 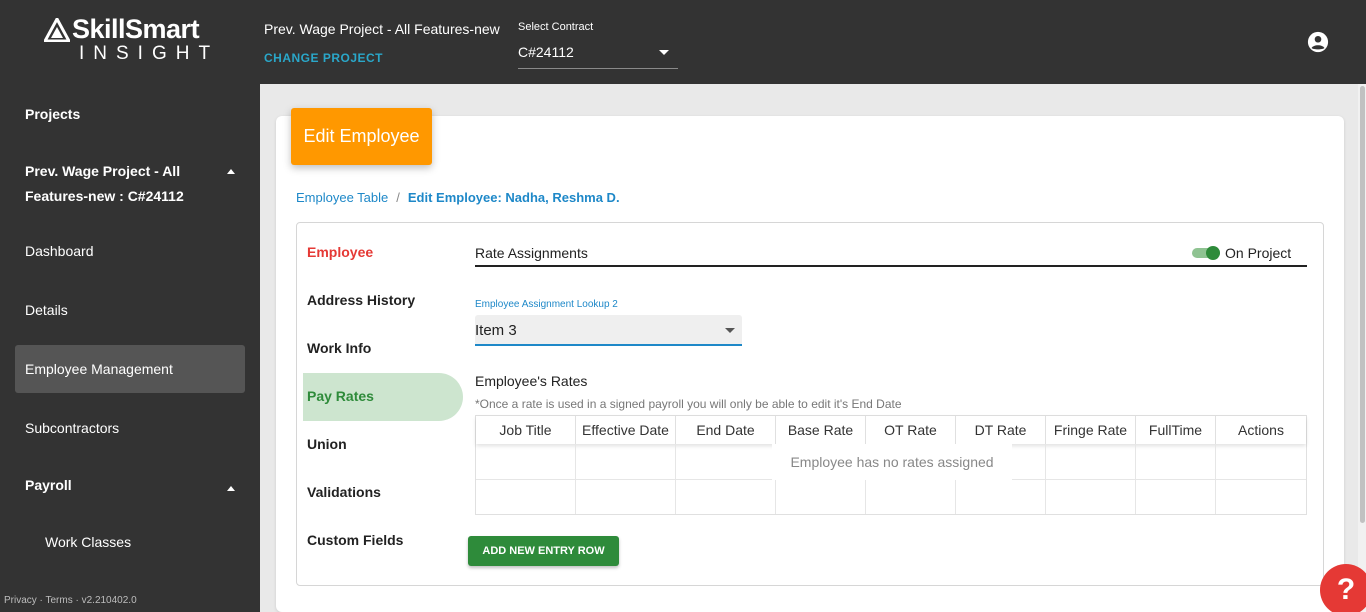 What do you see at coordinates (382, 29) in the screenshot?
I see `project-name: Prev. Wage Project - All Features-new` at bounding box center [382, 29].